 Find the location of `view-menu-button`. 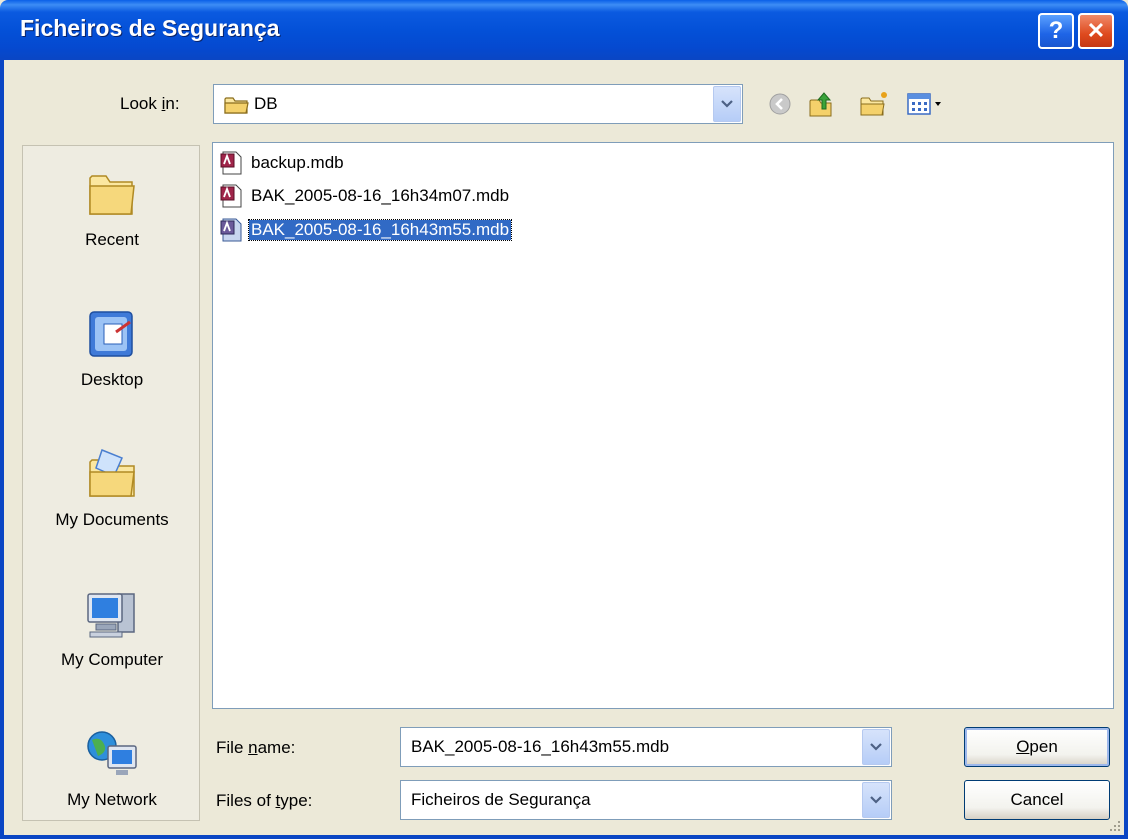

view-menu-button is located at coordinates (926, 104).